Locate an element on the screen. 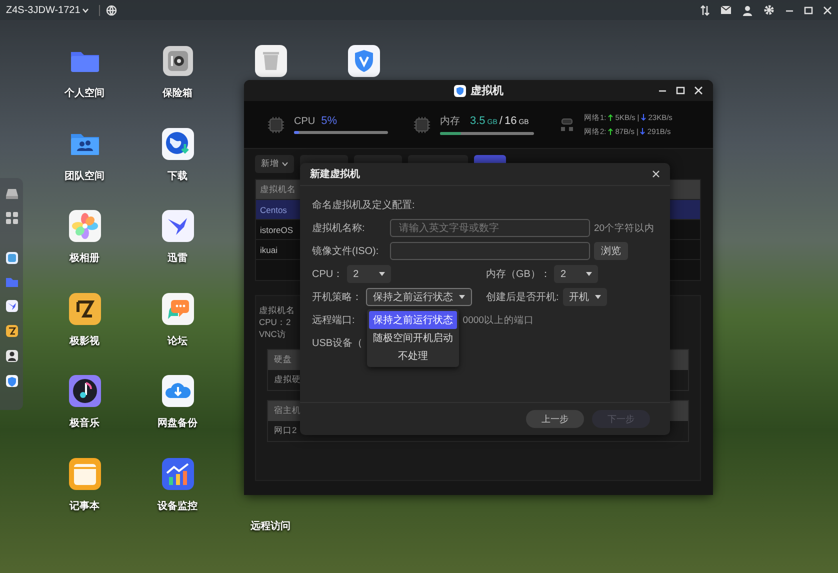  app-label: 记事本 is located at coordinates (85, 506).